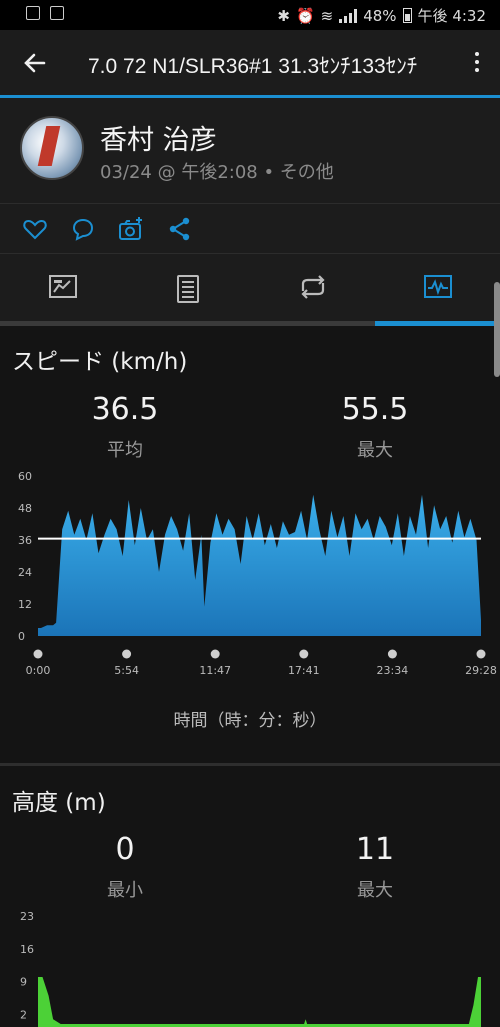  What do you see at coordinates (25, 604) in the screenshot?
I see `speed-y-tick-label: 12` at bounding box center [25, 604].